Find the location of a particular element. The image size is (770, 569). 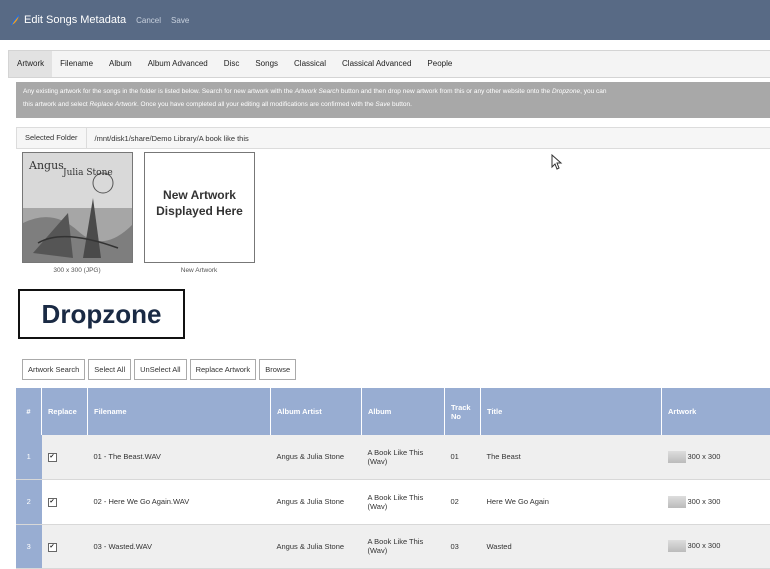

unselect-all-button: UnSelect All is located at coordinates (160, 369).